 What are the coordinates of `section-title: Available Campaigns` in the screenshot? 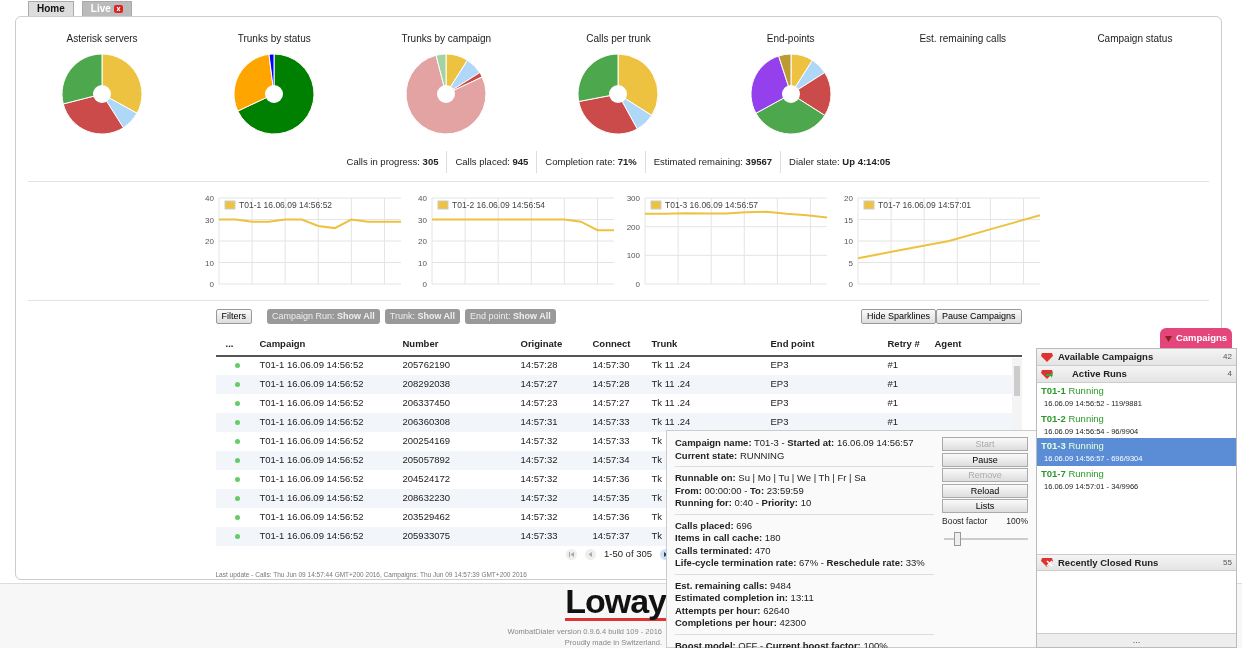 It's located at (1106, 356).